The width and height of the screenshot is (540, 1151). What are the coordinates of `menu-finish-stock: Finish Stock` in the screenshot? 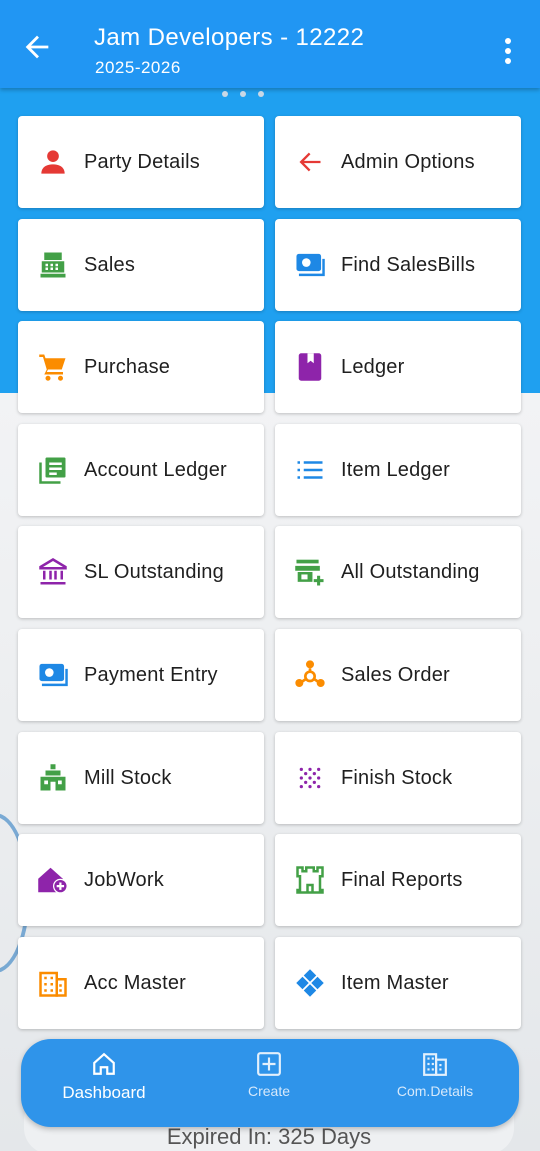 It's located at (398, 778).